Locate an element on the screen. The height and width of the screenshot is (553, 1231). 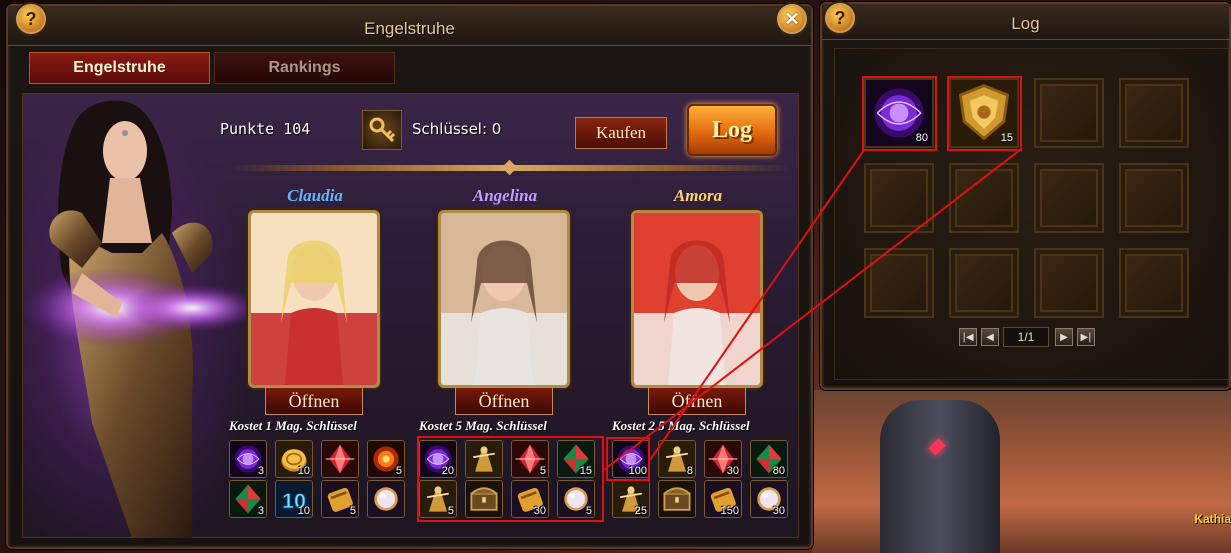
angel-character is located at coordinates (137, 319).